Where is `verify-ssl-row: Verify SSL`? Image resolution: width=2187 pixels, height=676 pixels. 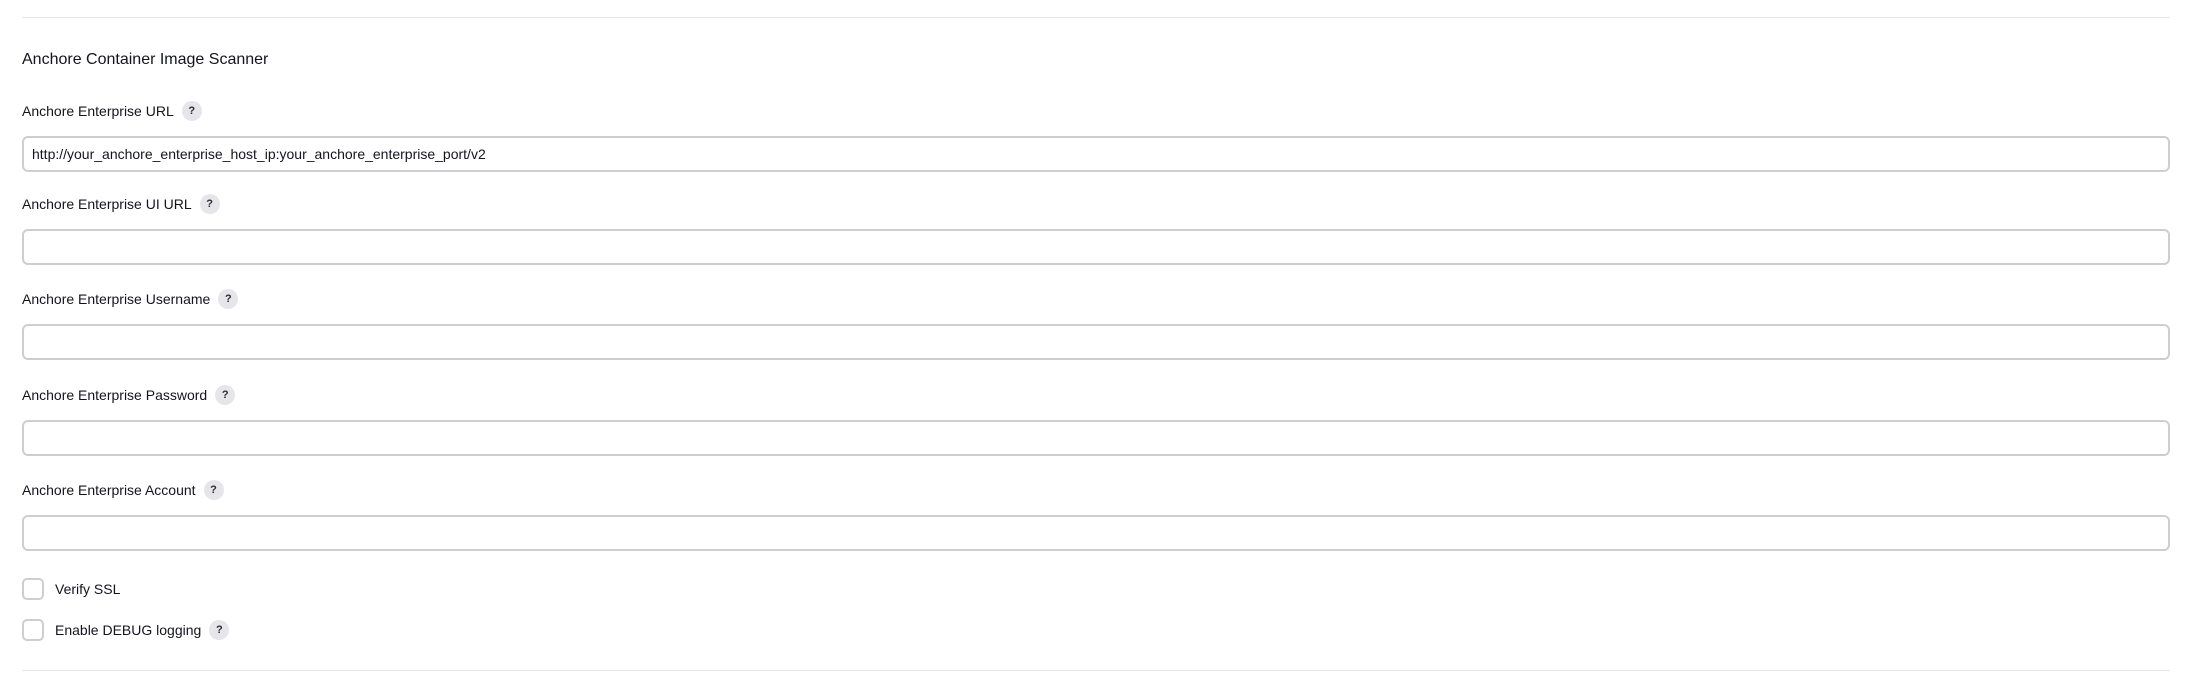
verify-ssl-row: Verify SSL is located at coordinates (71, 589).